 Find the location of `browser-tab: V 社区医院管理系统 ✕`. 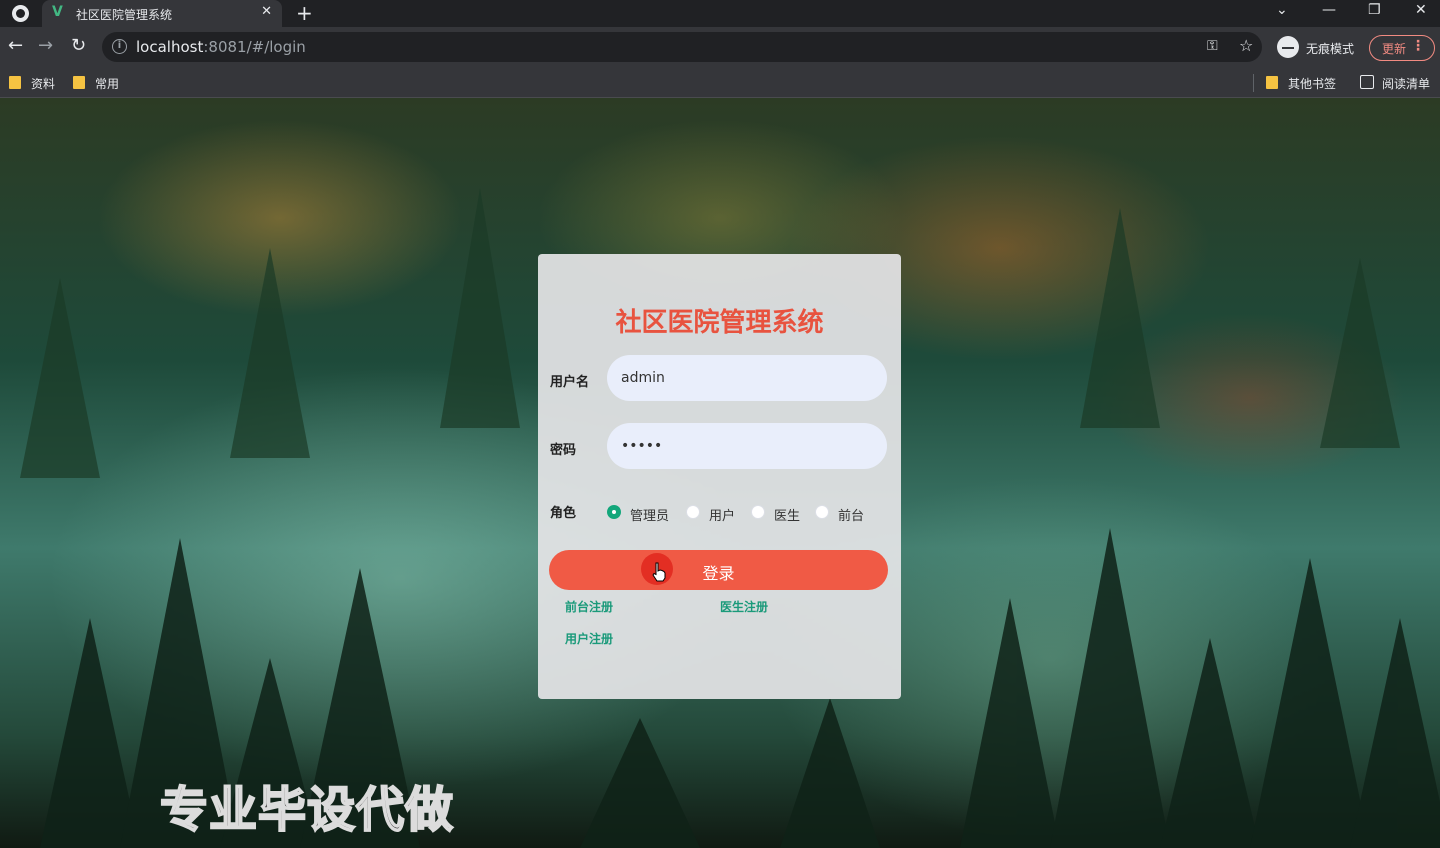

browser-tab: V 社区医院管理系统 ✕ is located at coordinates (162, 13).